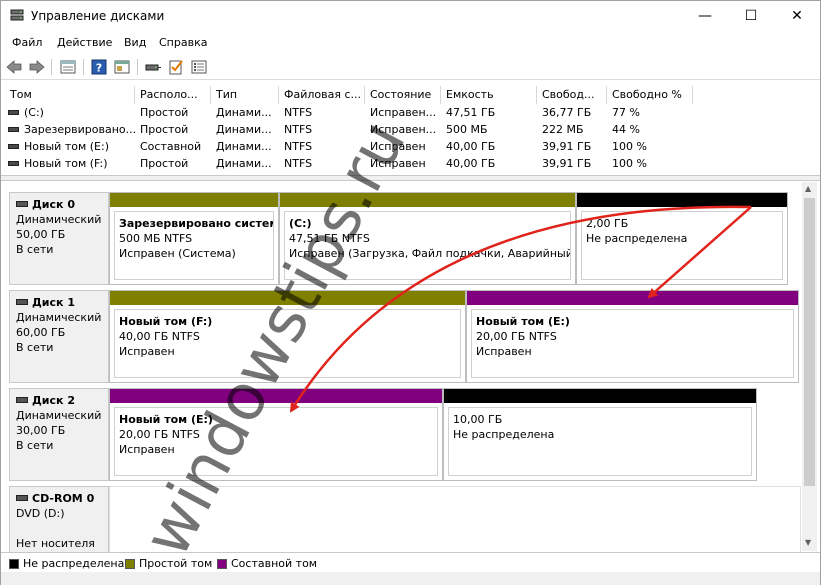 The width and height of the screenshot is (821, 586). Describe the element at coordinates (37, 67) in the screenshot. I see `forward-arrow-icon` at that location.